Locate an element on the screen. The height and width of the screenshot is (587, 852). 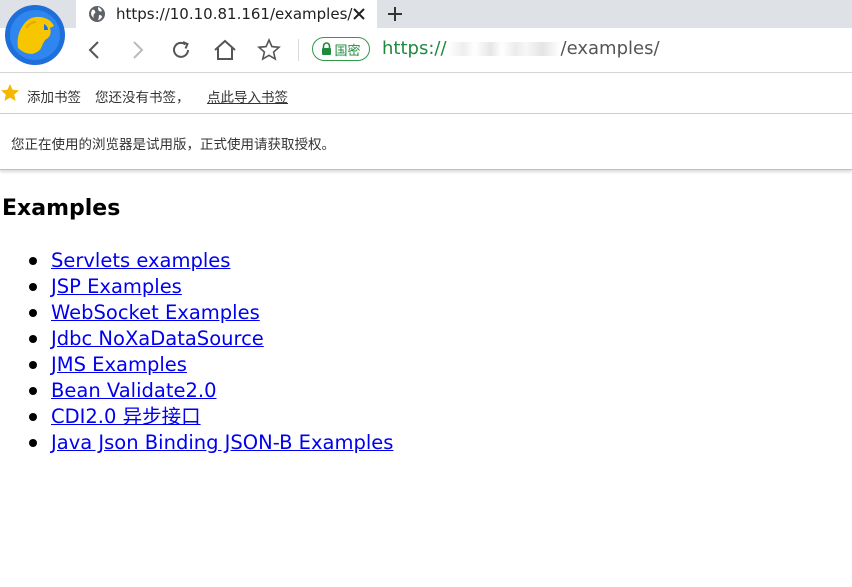
url-path: /examples/ is located at coordinates (610, 48).